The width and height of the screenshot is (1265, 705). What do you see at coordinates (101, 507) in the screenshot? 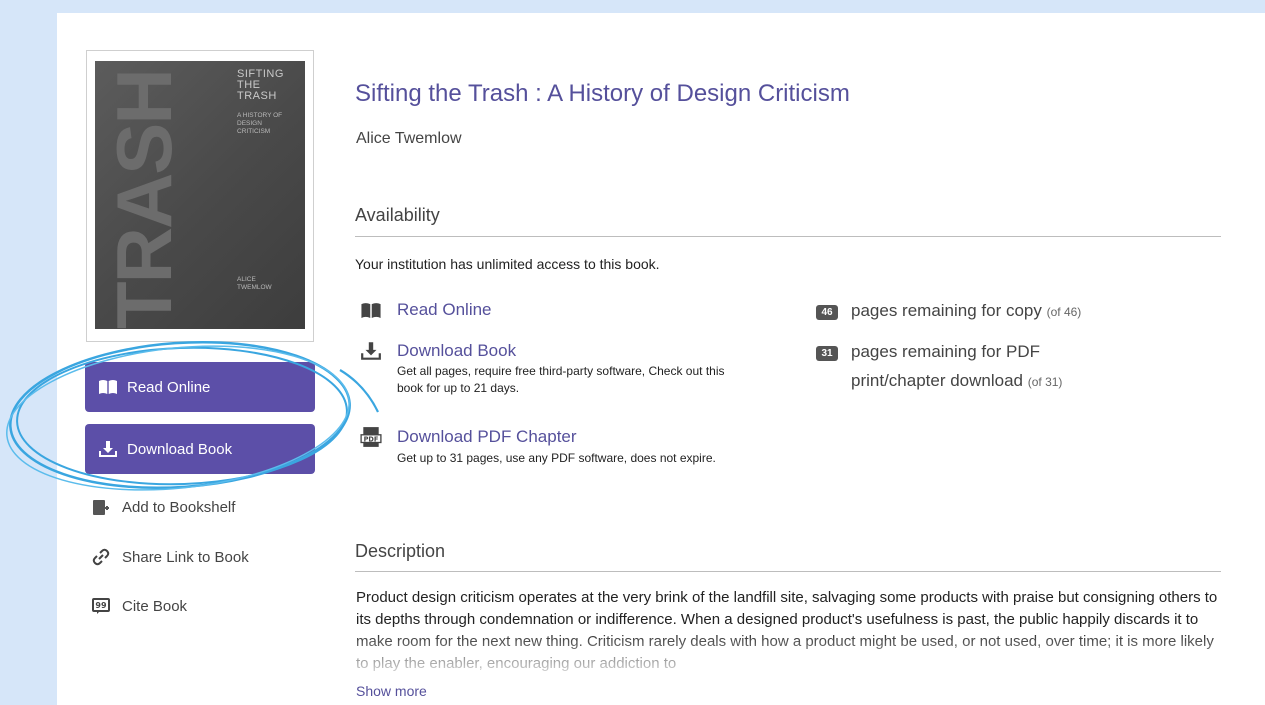
I see `bookshelf-add-icon` at bounding box center [101, 507].